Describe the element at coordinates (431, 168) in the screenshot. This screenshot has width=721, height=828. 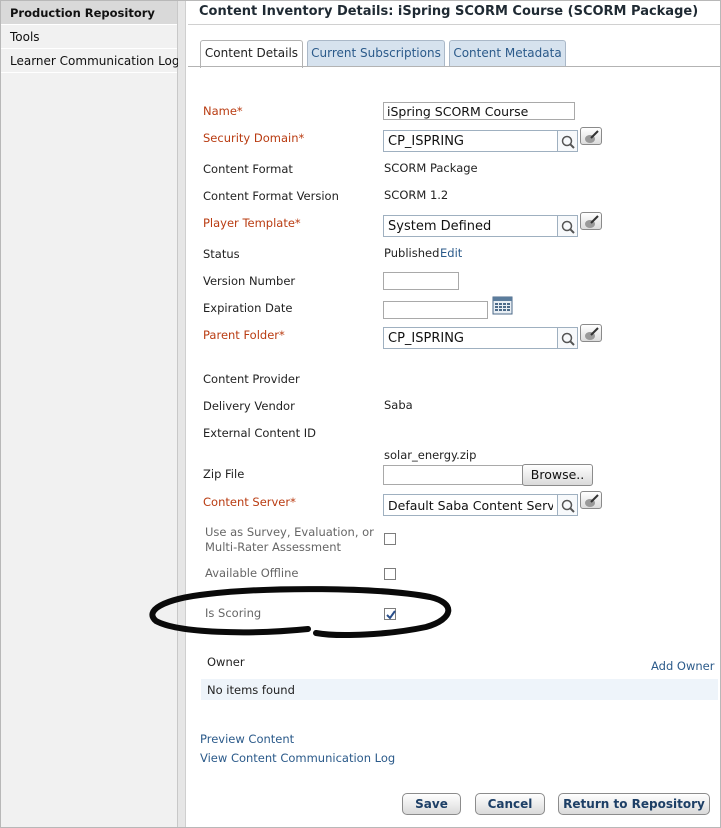
I see `content-format-value: SCORM Package` at that location.